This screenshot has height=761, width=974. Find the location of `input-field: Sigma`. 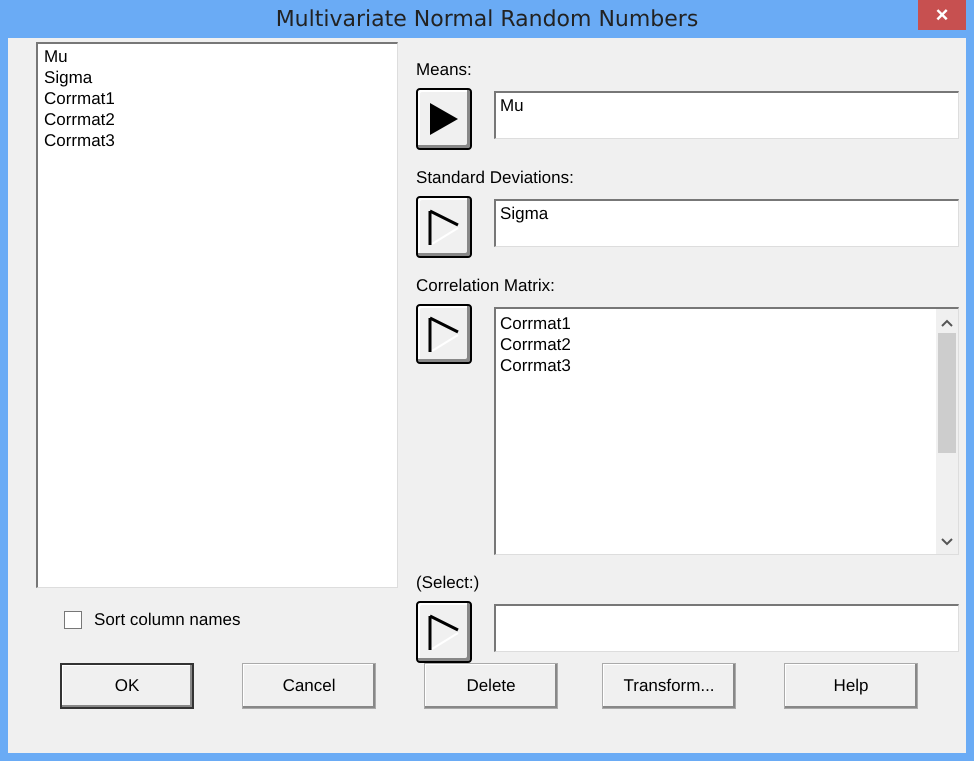

input-field: Sigma is located at coordinates (726, 223).